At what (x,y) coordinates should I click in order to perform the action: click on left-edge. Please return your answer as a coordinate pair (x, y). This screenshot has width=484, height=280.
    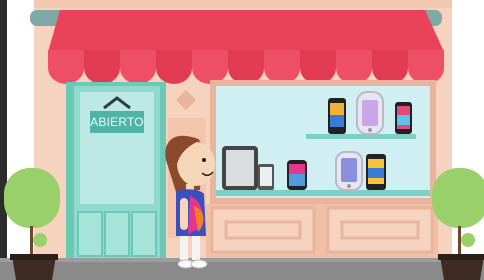
    Looking at the image, I should click on (3, 140).